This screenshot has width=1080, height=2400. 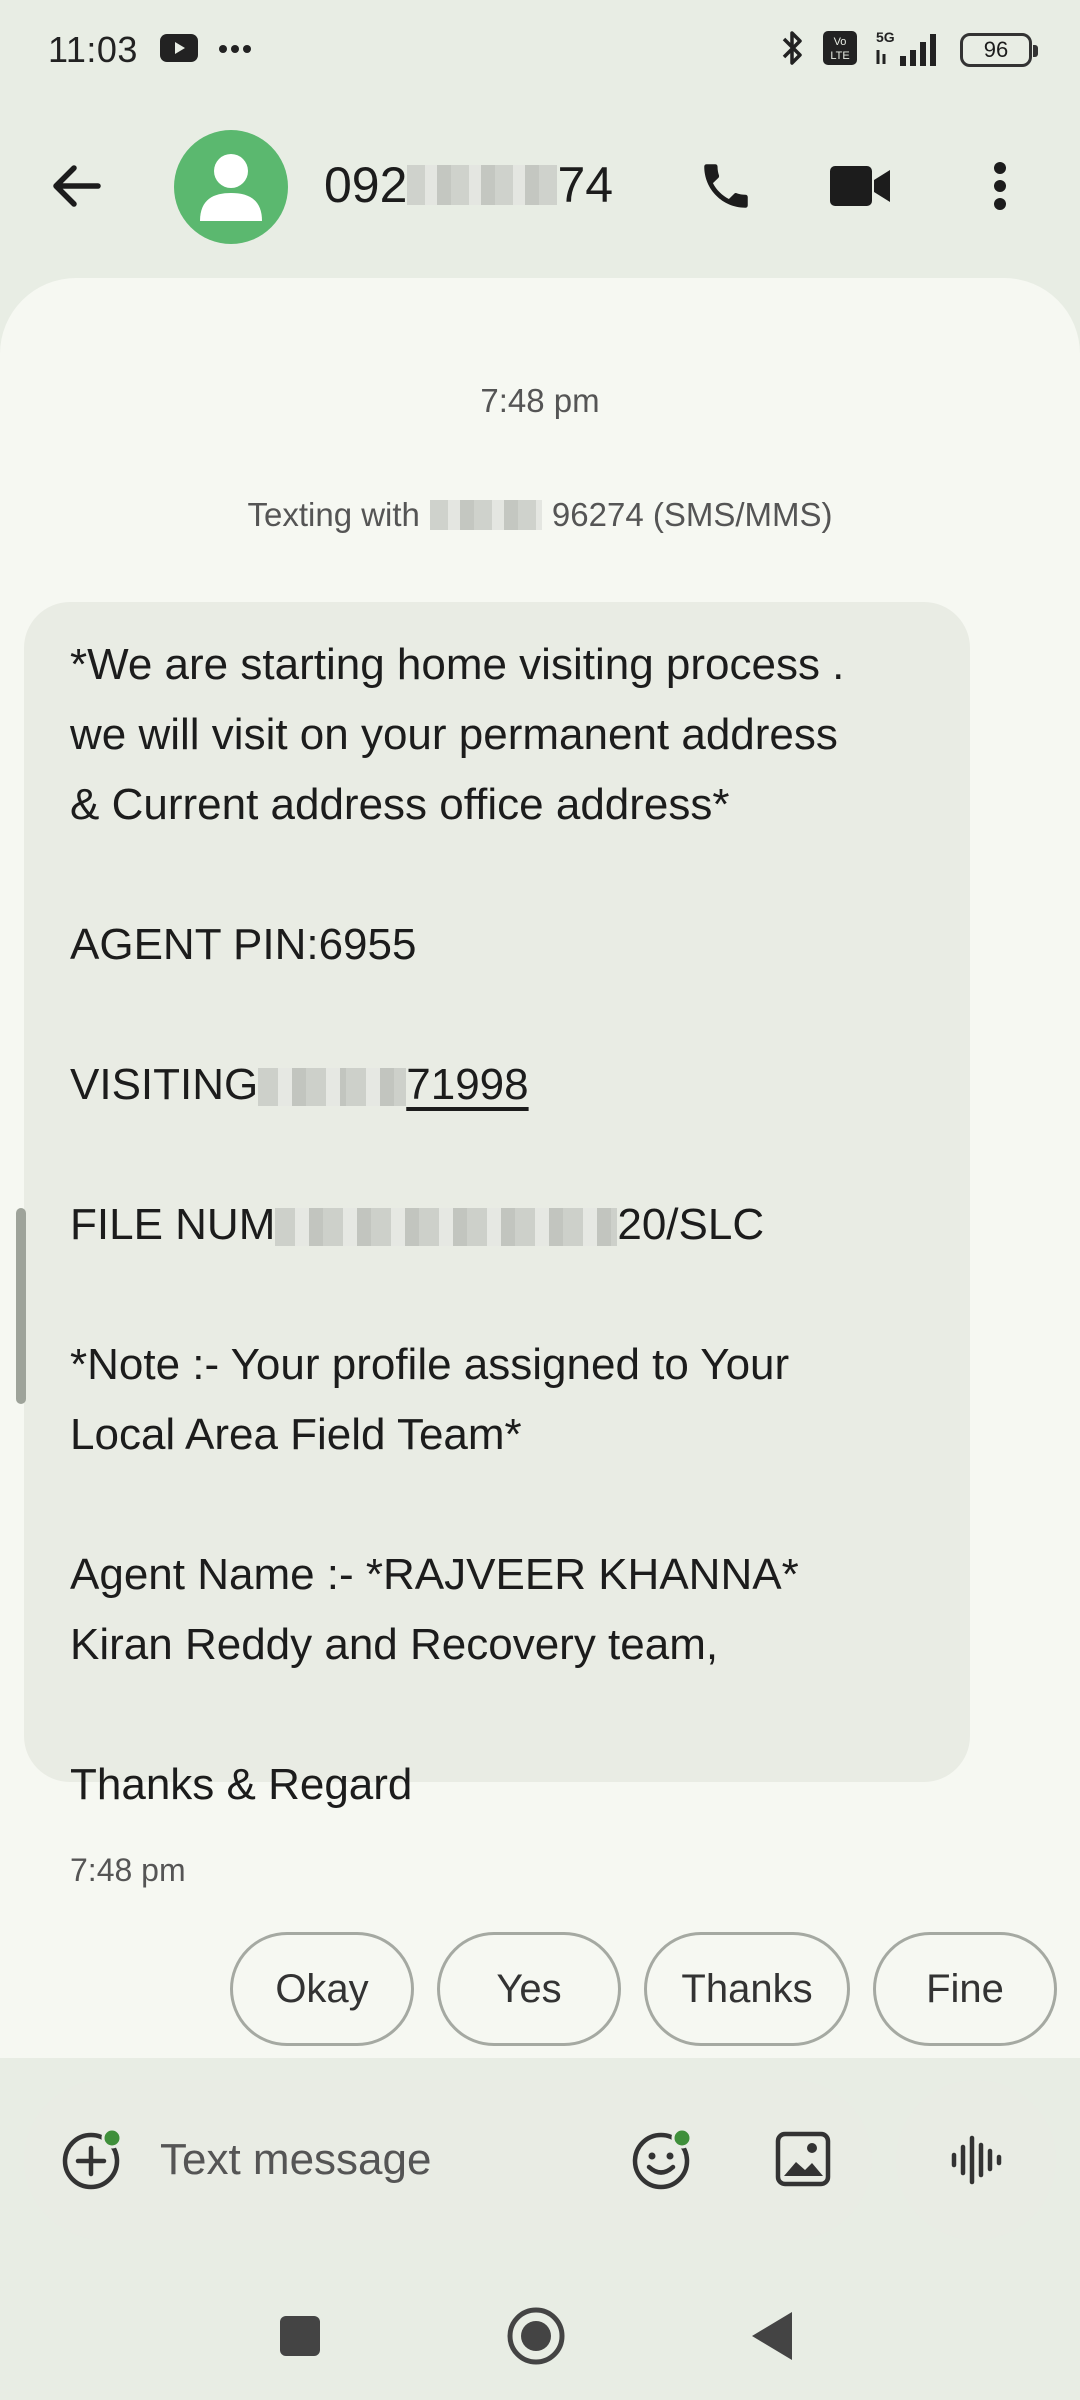 I want to click on voice-message-button, so click(x=976, y=2160).